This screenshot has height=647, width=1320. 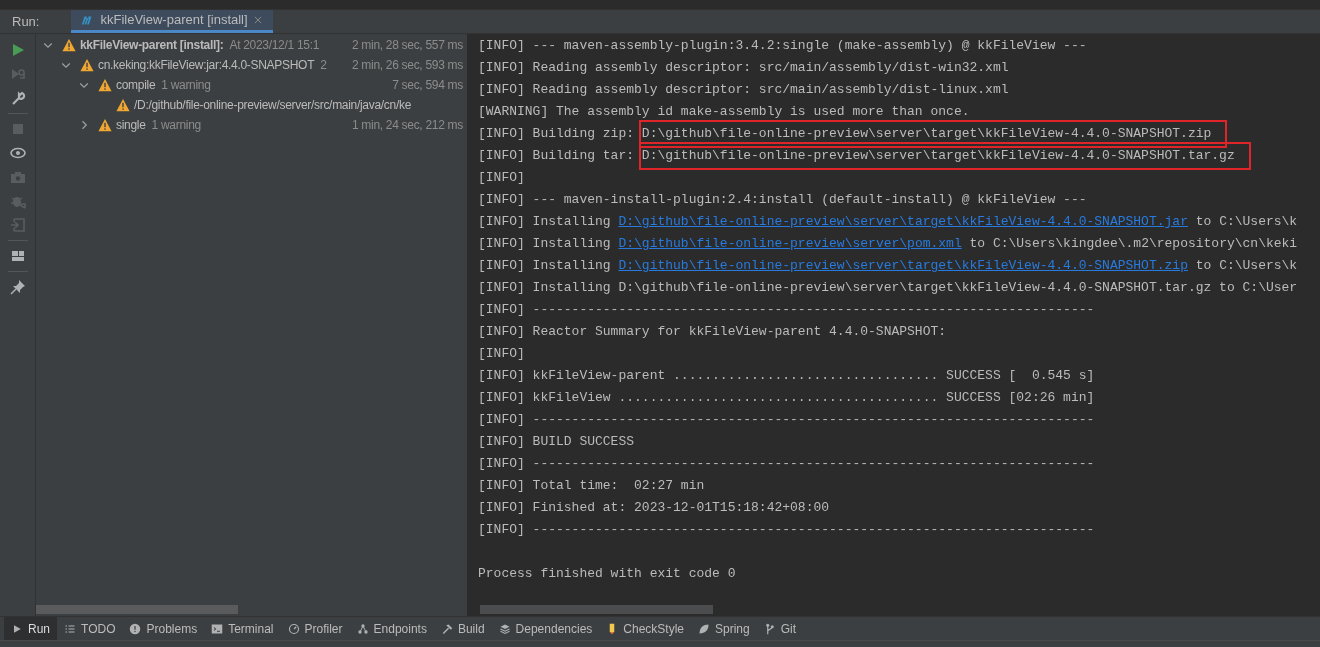 I want to click on item-detail: At 2023/12/1 15:1, so click(x=274, y=45).